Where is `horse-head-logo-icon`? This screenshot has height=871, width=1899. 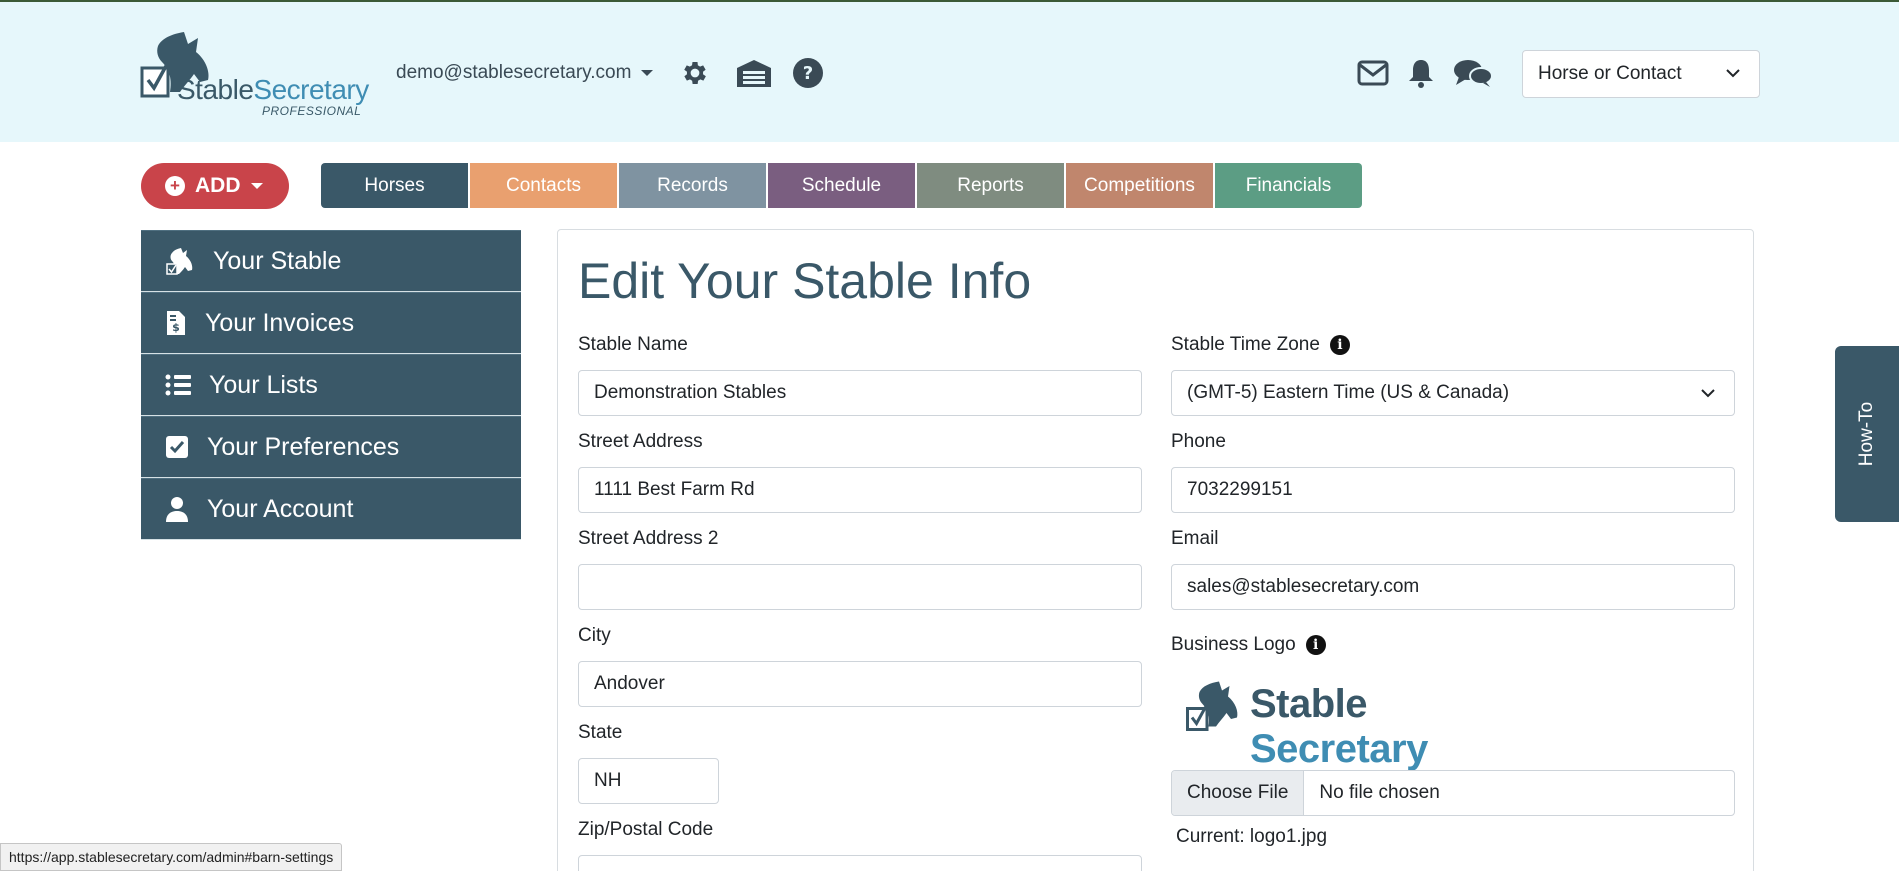
horse-head-logo-icon is located at coordinates (1212, 706).